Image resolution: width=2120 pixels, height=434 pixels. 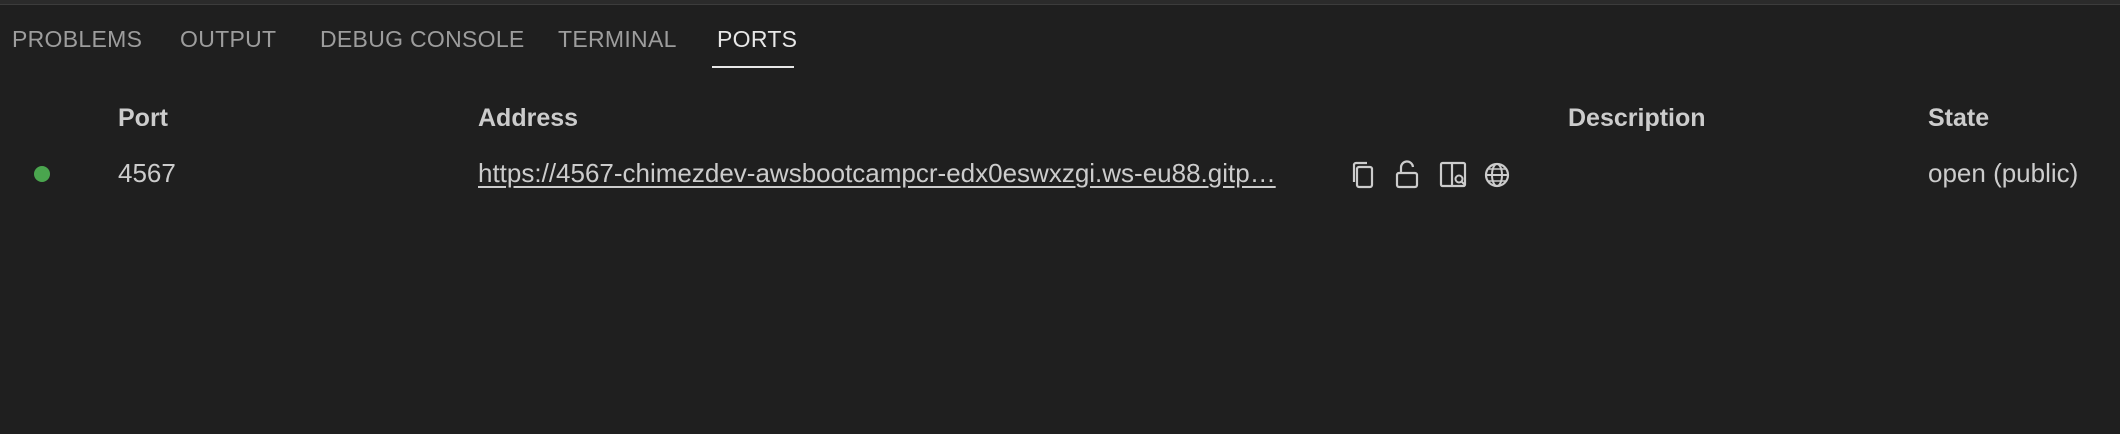 What do you see at coordinates (228, 39) in the screenshot?
I see `tab-output: OUTPUT` at bounding box center [228, 39].